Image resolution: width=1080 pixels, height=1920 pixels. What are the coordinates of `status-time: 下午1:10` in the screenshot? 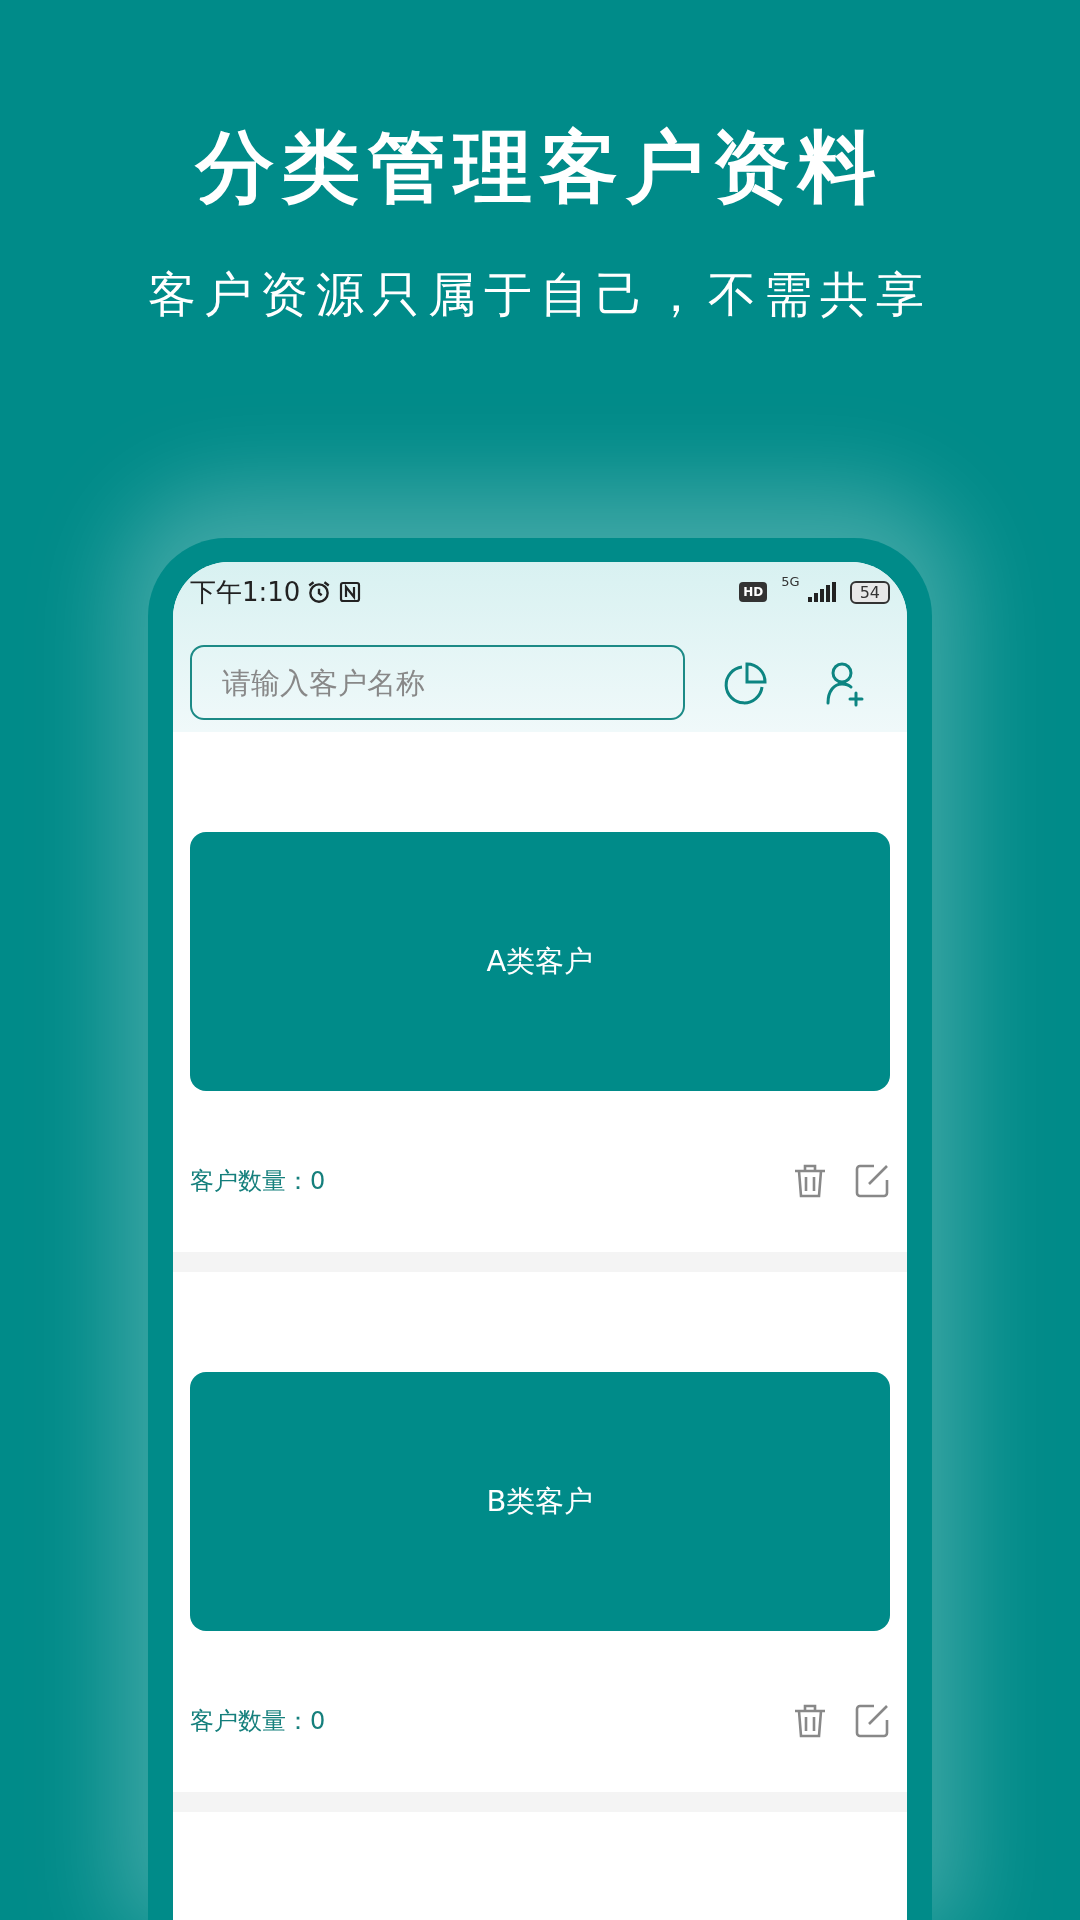 It's located at (245, 592).